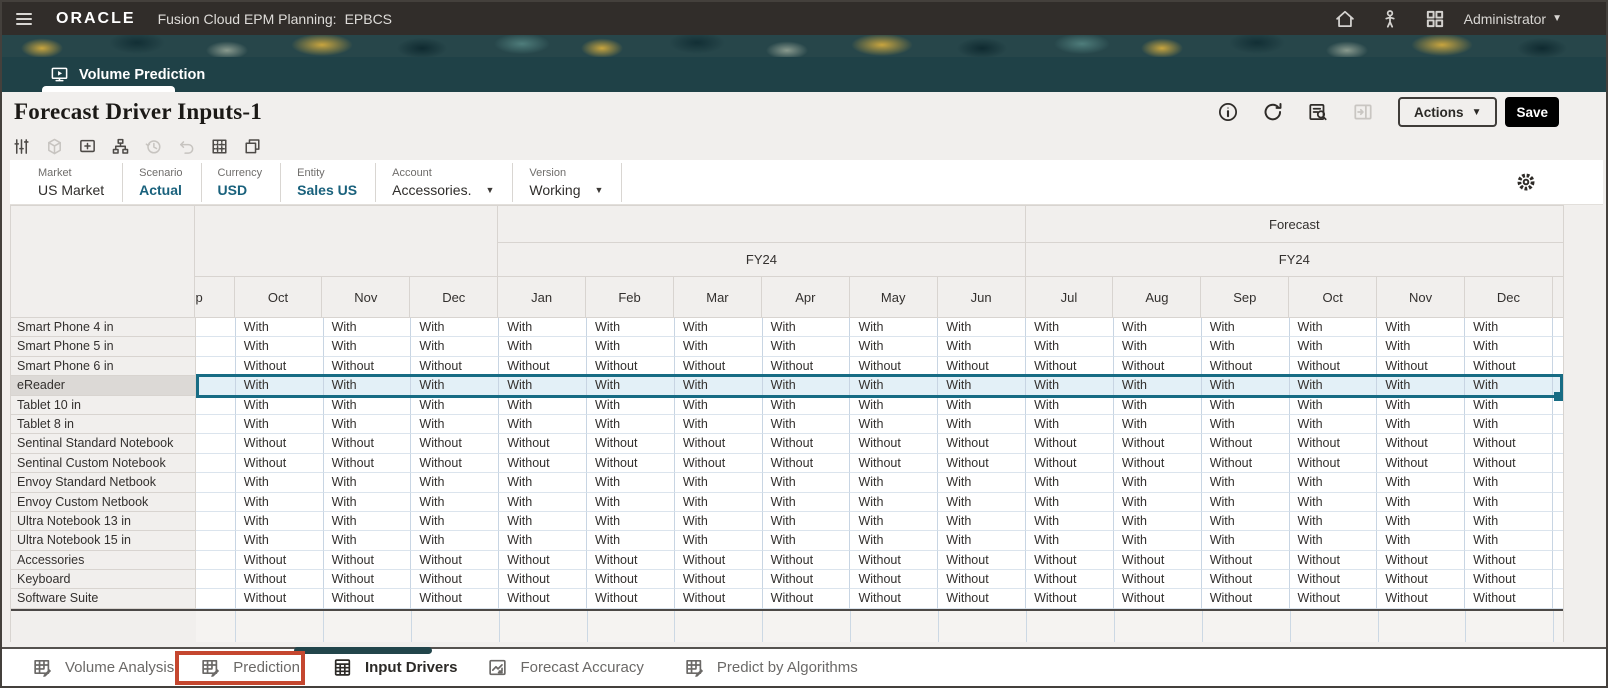 This screenshot has width=1608, height=688. What do you see at coordinates (71, 190) in the screenshot?
I see `pov-member-value: US Market` at bounding box center [71, 190].